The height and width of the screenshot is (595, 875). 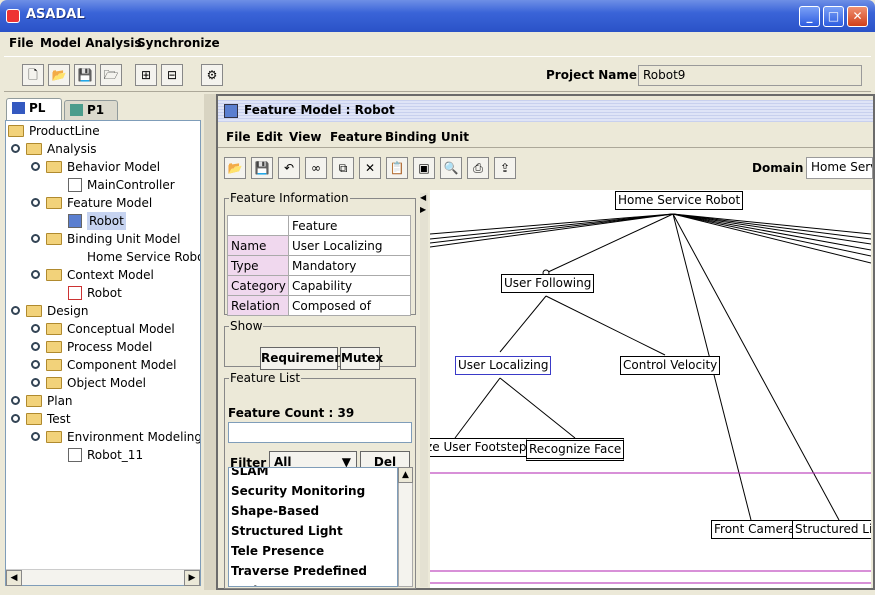 I want to click on scroll-left-icon: ◀, so click(x=14, y=578).